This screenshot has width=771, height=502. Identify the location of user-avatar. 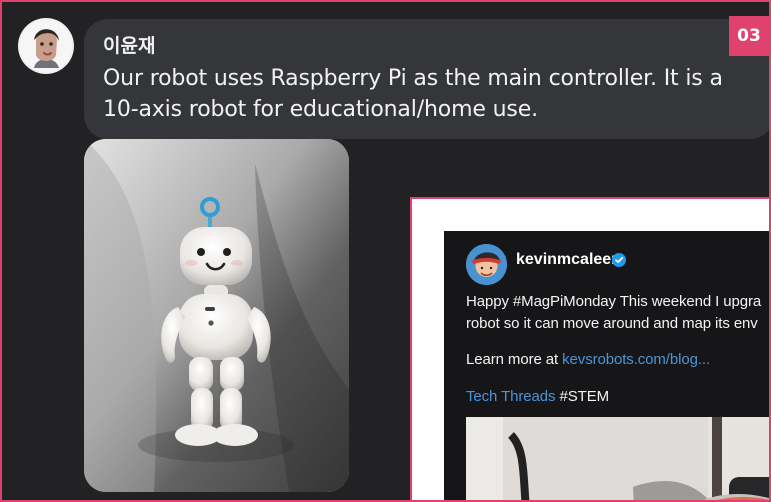
(46, 46).